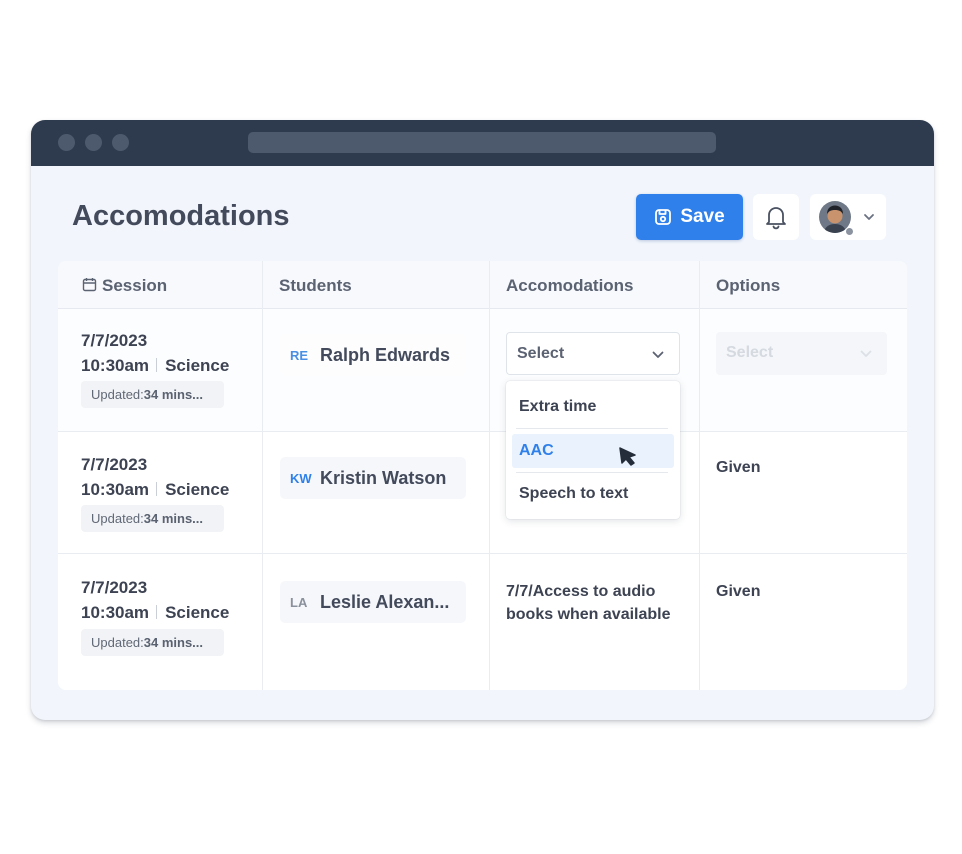  What do you see at coordinates (120, 142) in the screenshot?
I see `window-maximize-dot` at bounding box center [120, 142].